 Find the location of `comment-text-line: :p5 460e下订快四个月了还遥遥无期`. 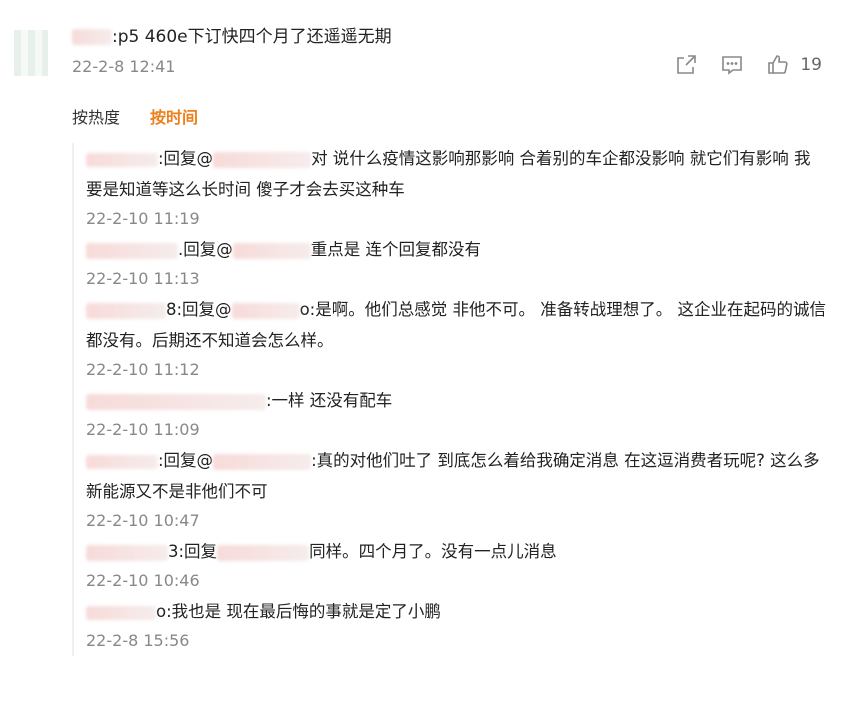

comment-text-line: :p5 460e下订快四个月了还遥遥无期 is located at coordinates (232, 34).